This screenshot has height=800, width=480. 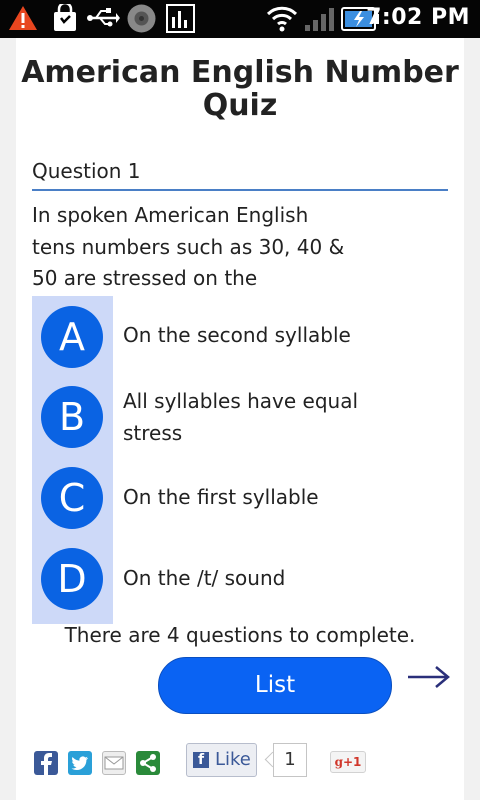 I want to click on answer-letter-b: B, so click(x=72, y=417).